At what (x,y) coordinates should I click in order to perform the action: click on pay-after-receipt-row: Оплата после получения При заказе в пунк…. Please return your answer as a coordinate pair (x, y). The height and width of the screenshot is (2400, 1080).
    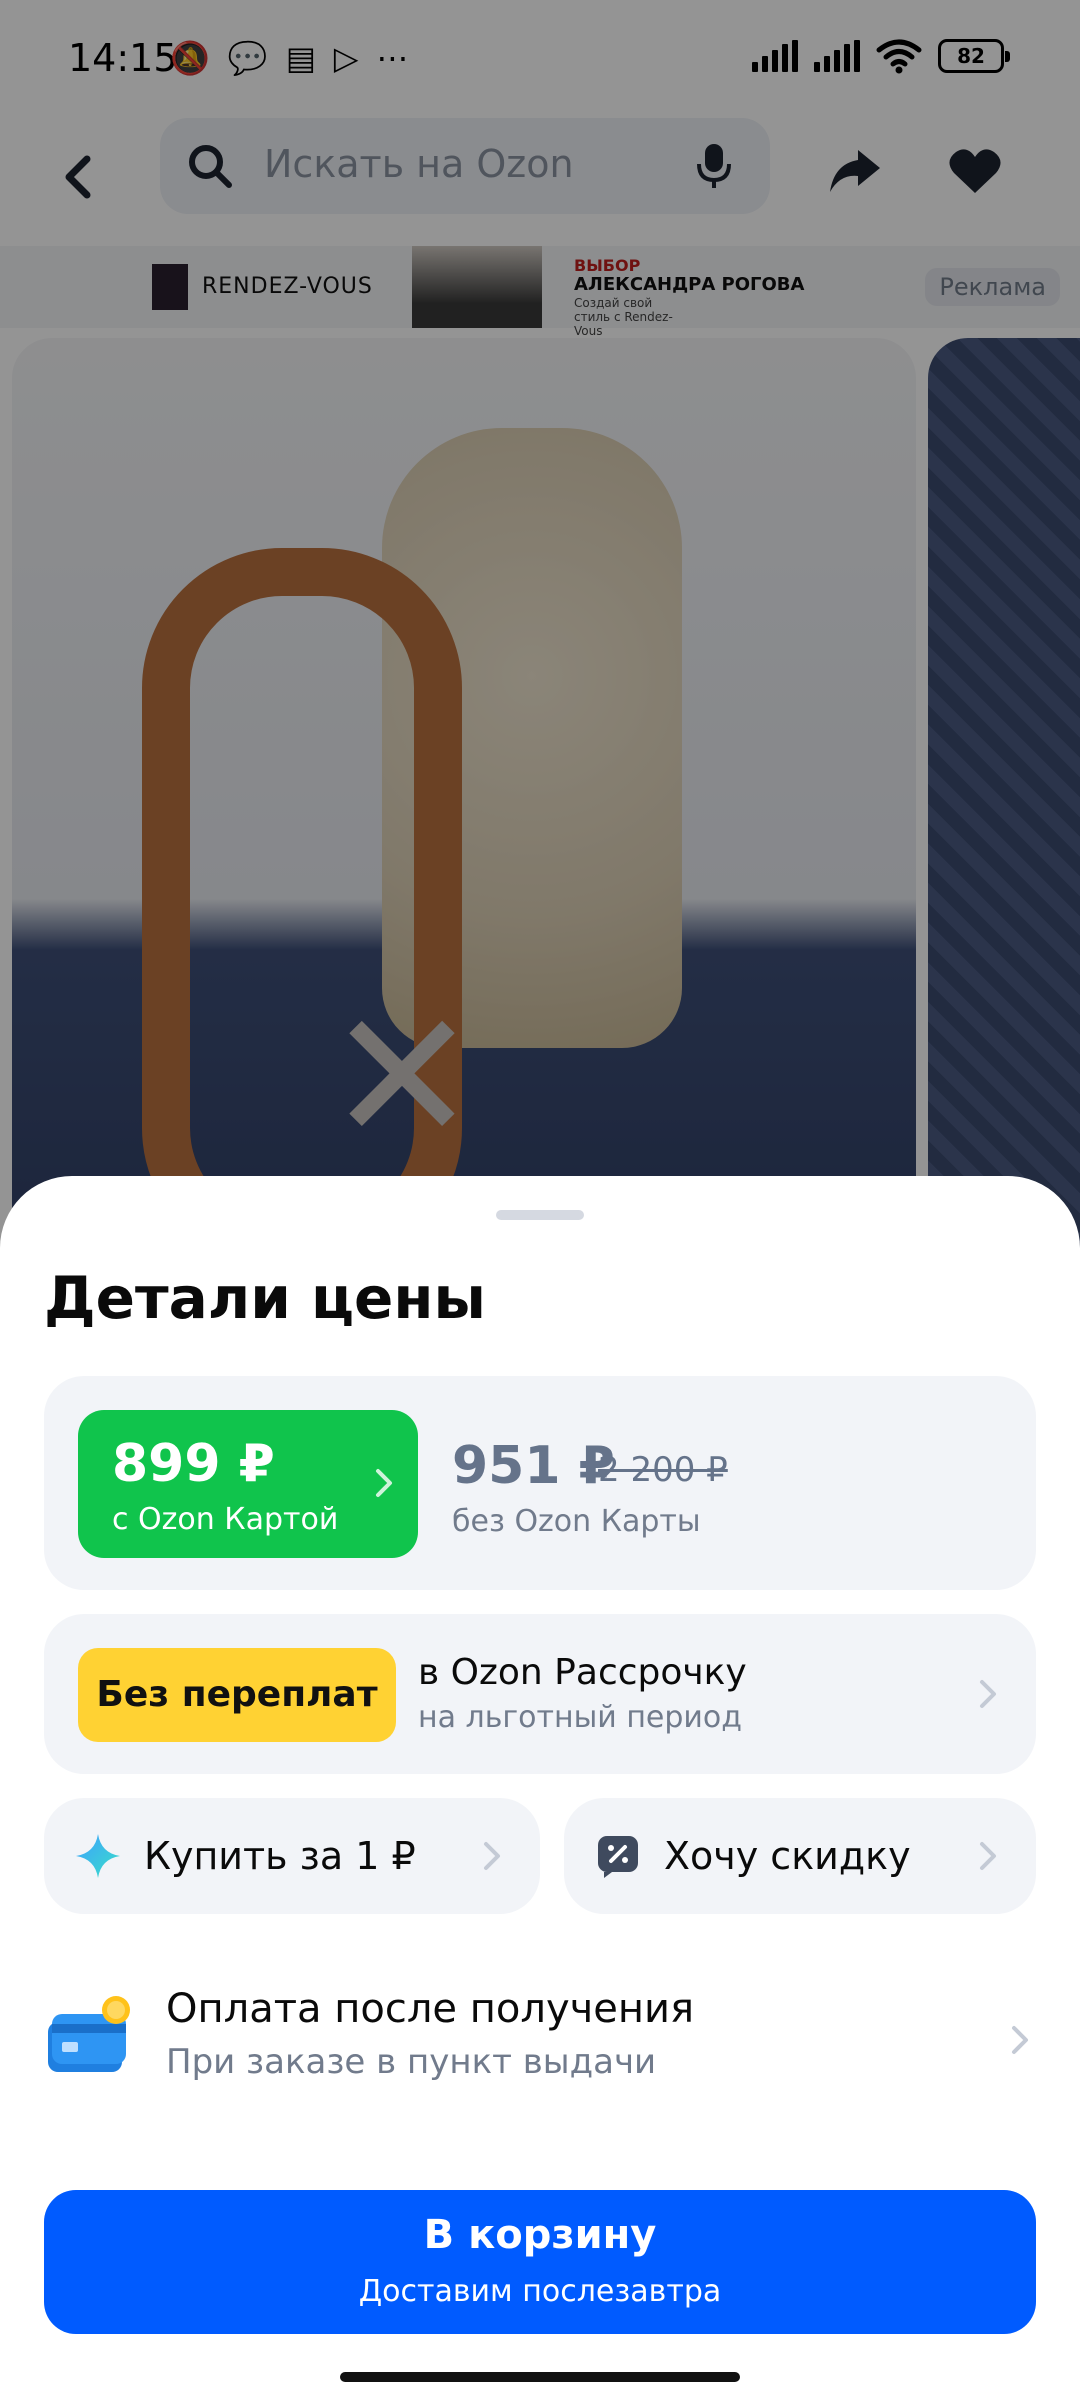
    Looking at the image, I should click on (540, 2041).